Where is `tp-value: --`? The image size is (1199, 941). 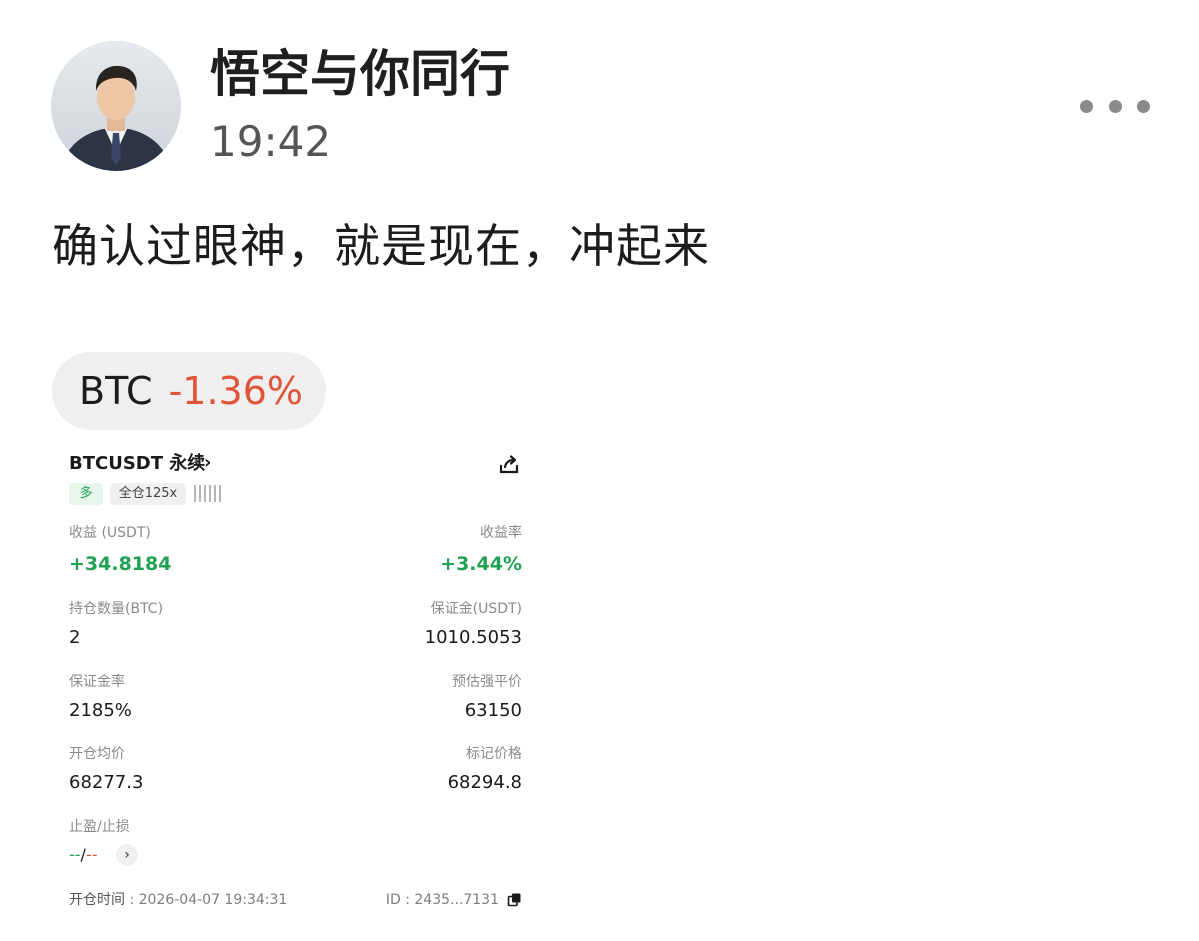 tp-value: -- is located at coordinates (75, 854).